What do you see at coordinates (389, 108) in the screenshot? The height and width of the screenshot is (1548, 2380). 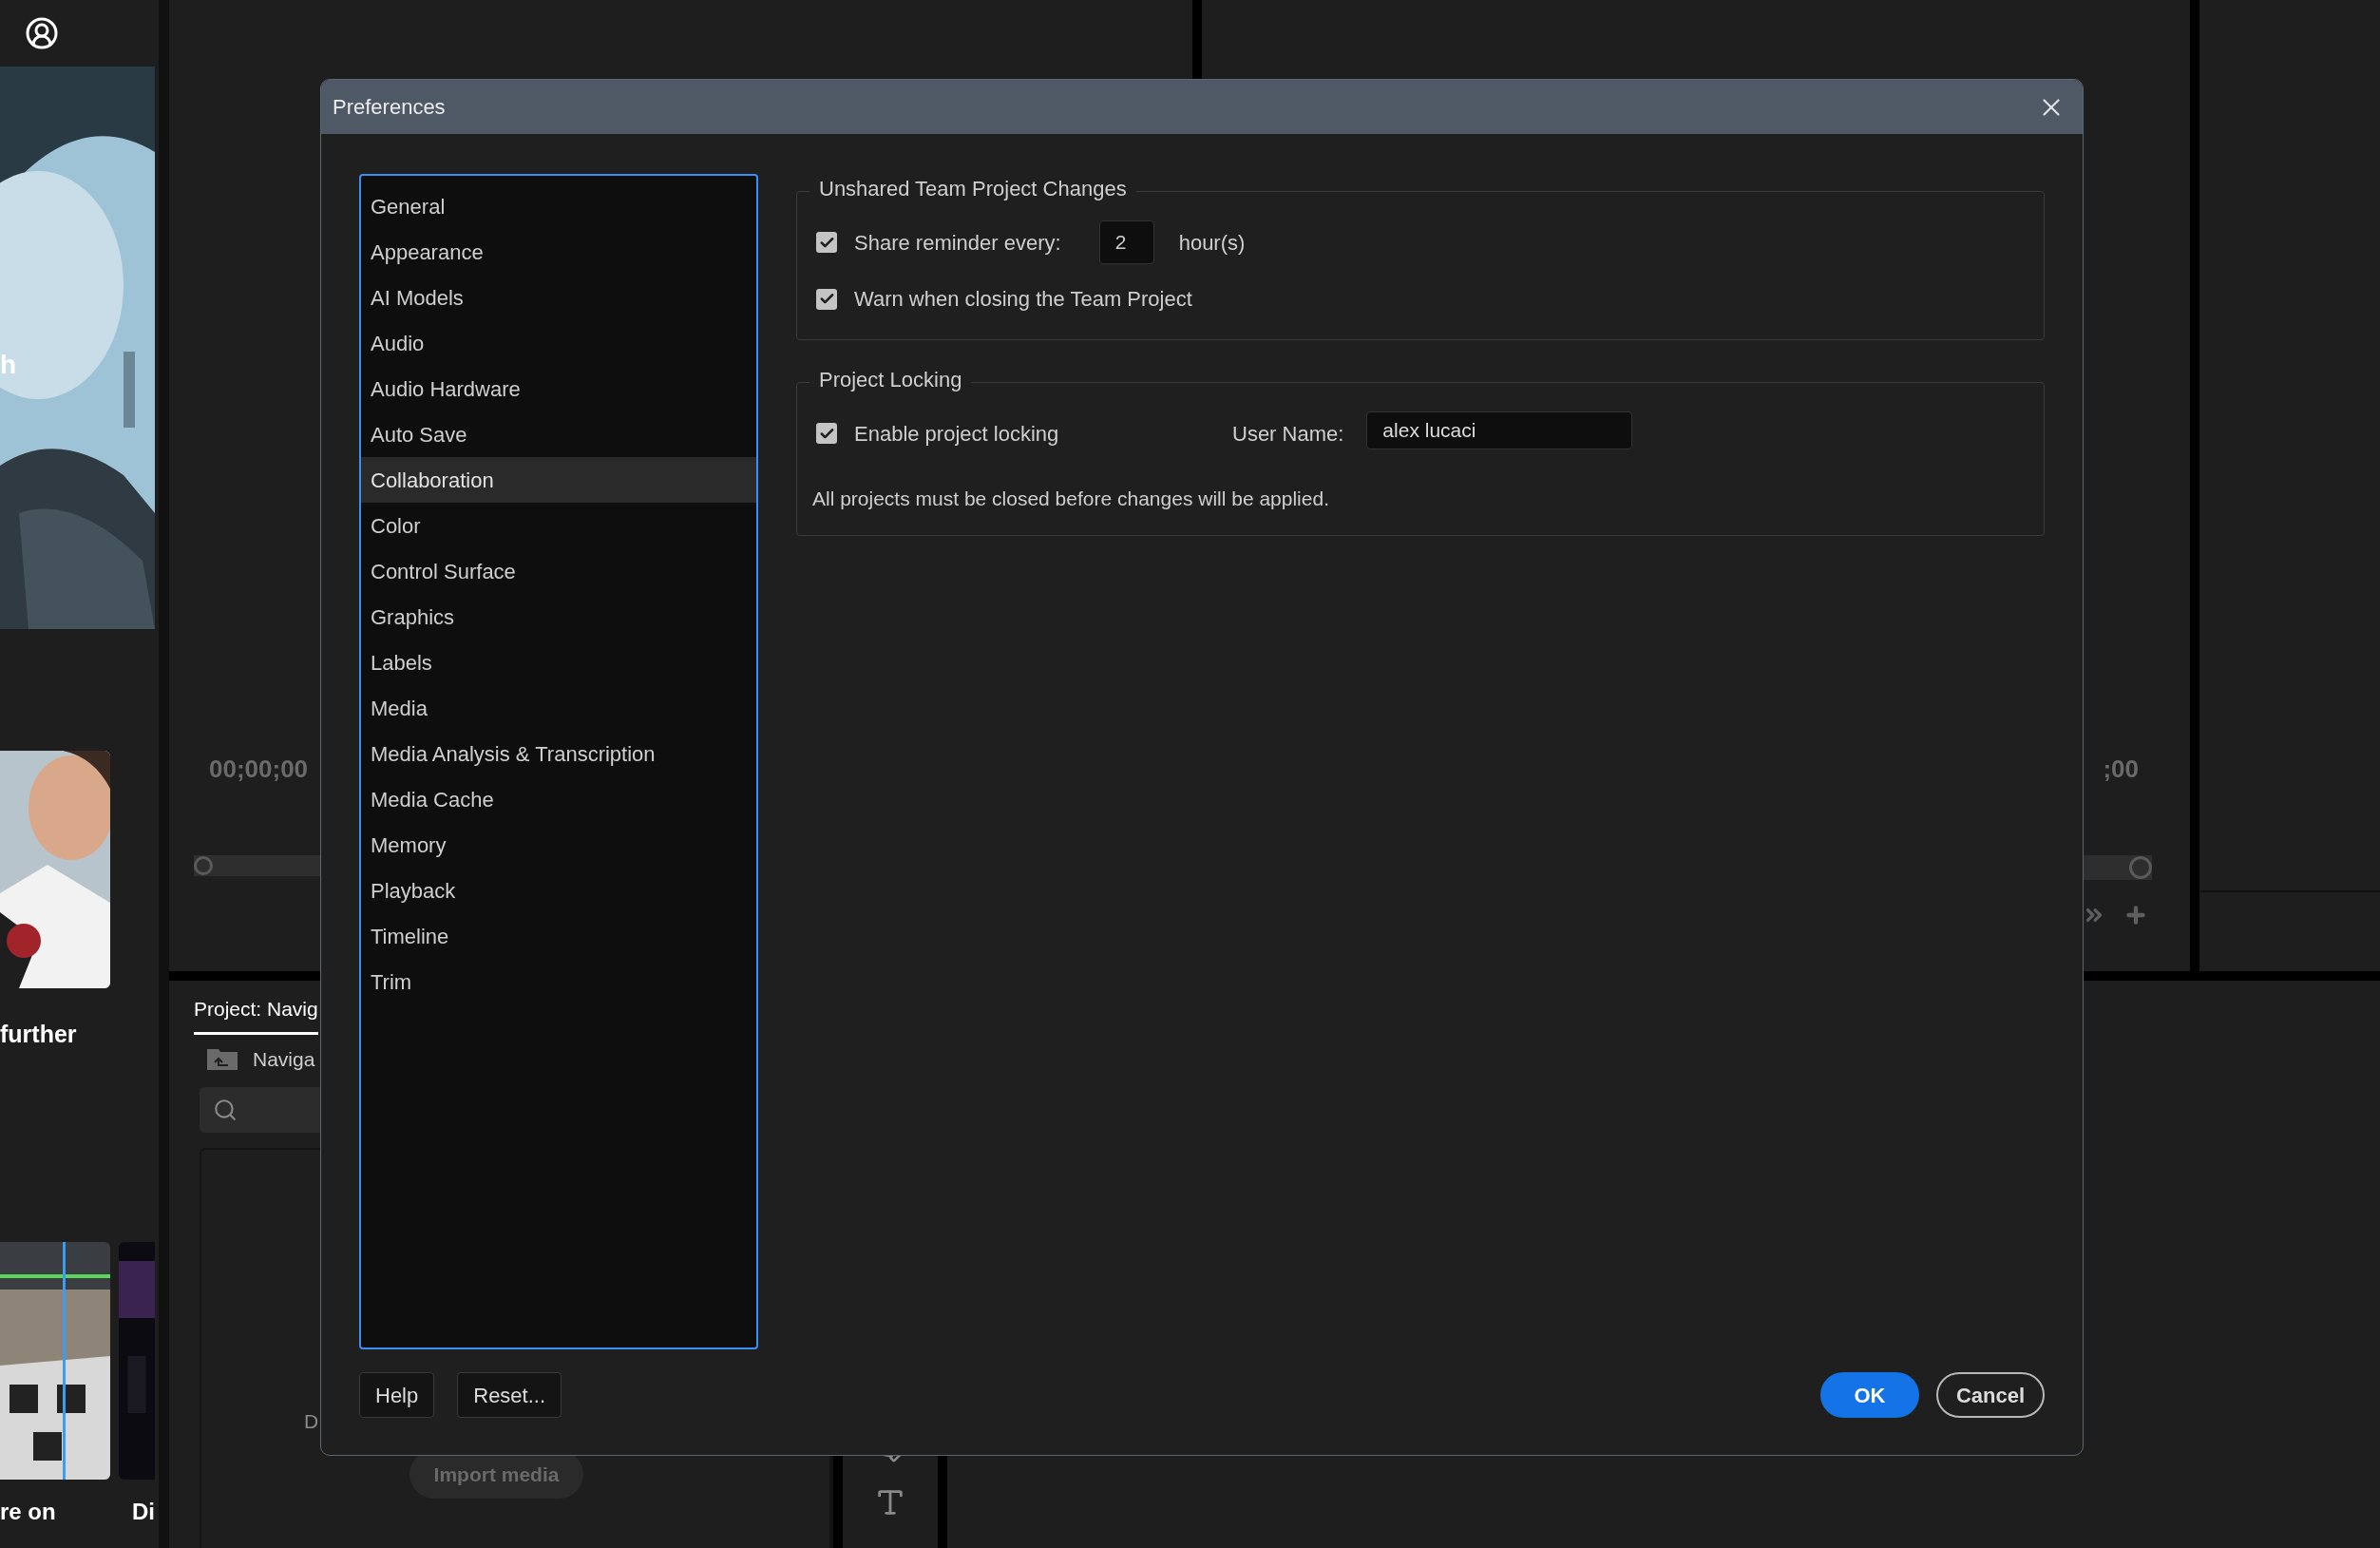 I see `dialog-title: Preferences` at bounding box center [389, 108].